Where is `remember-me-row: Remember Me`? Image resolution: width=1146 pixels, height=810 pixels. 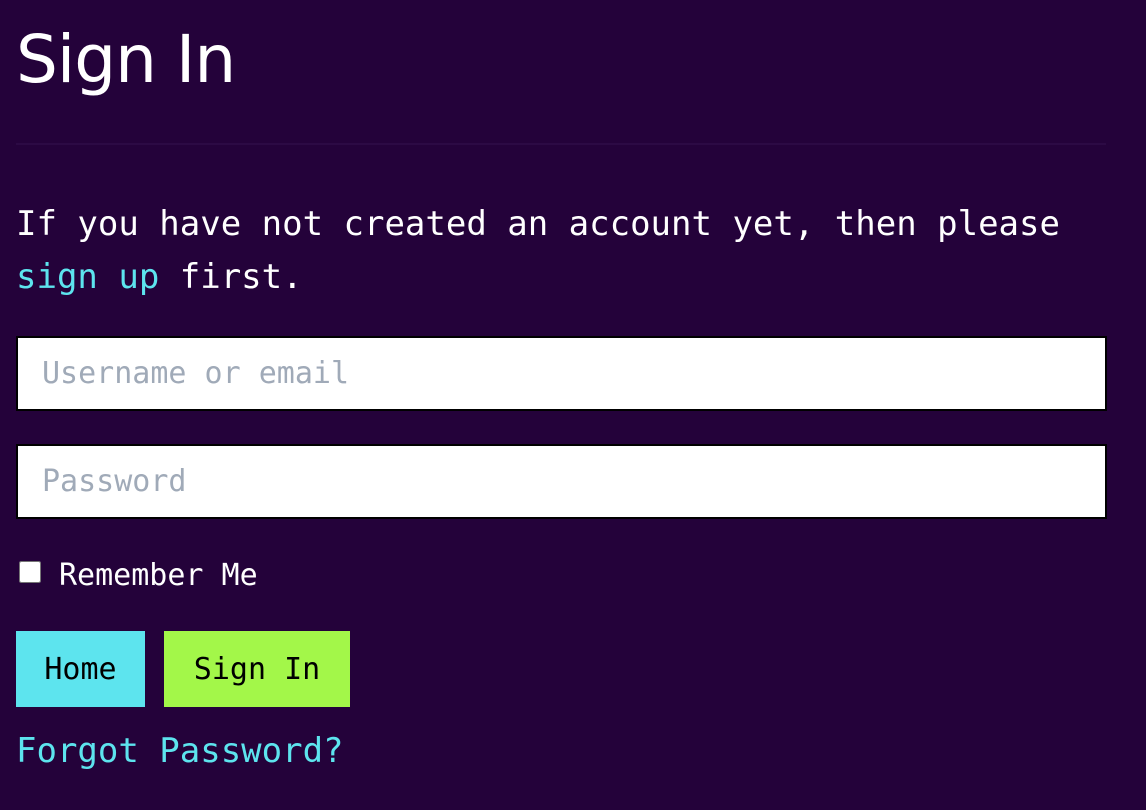
remember-me-row: Remember Me is located at coordinates (137, 576).